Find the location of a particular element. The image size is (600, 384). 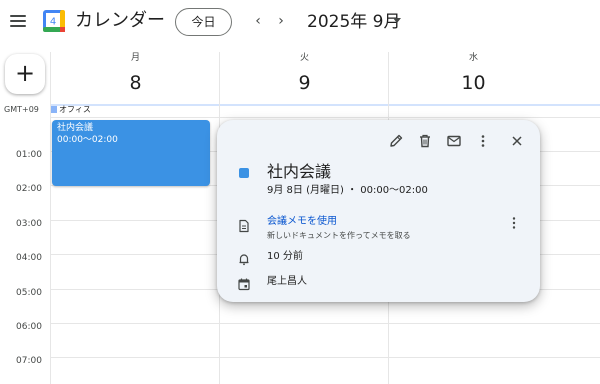

day-header-monday: 月 8 is located at coordinates (135, 73).